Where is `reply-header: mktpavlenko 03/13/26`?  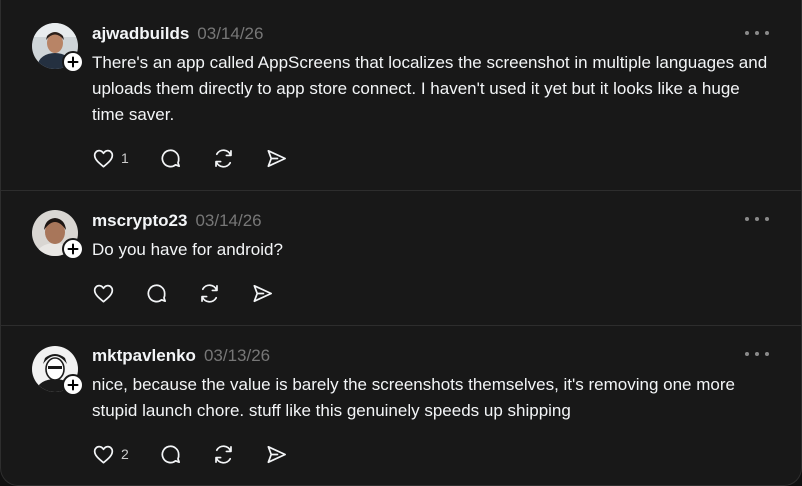 reply-header: mktpavlenko 03/13/26 is located at coordinates (181, 356).